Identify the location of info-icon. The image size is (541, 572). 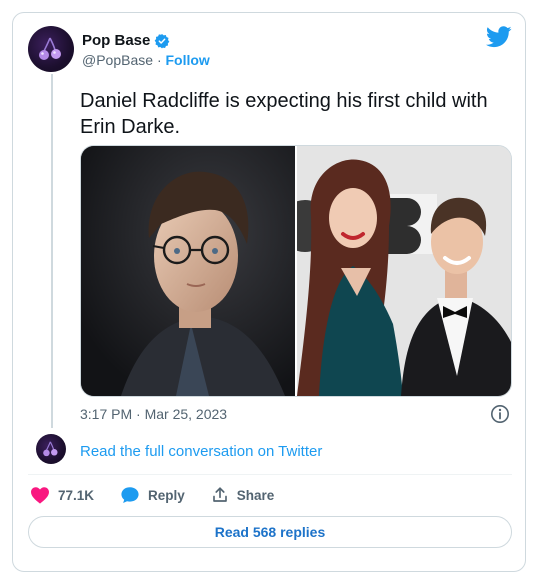
(500, 414).